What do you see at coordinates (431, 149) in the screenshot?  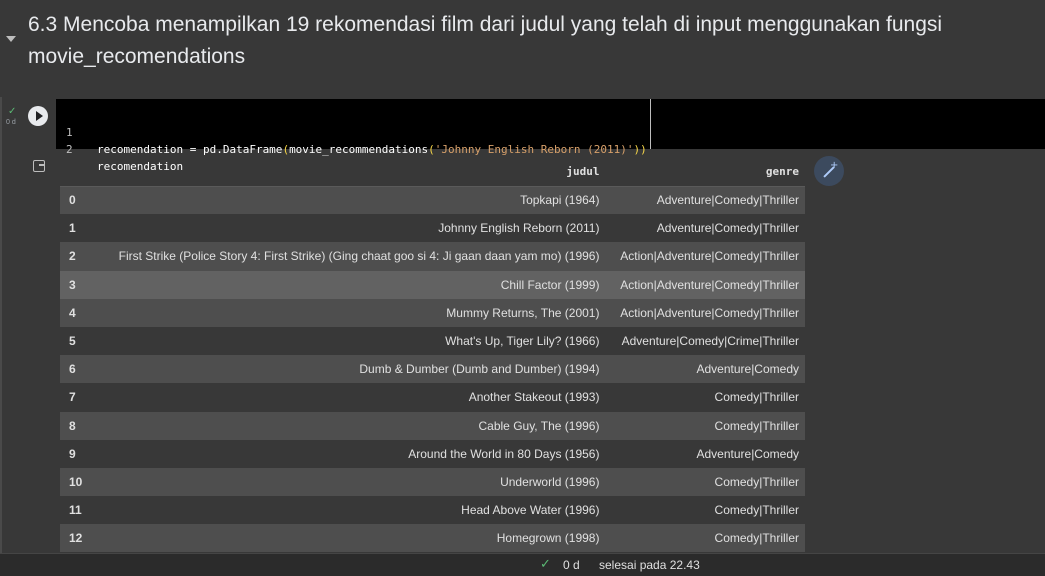 I see `code-token: (` at bounding box center [431, 149].